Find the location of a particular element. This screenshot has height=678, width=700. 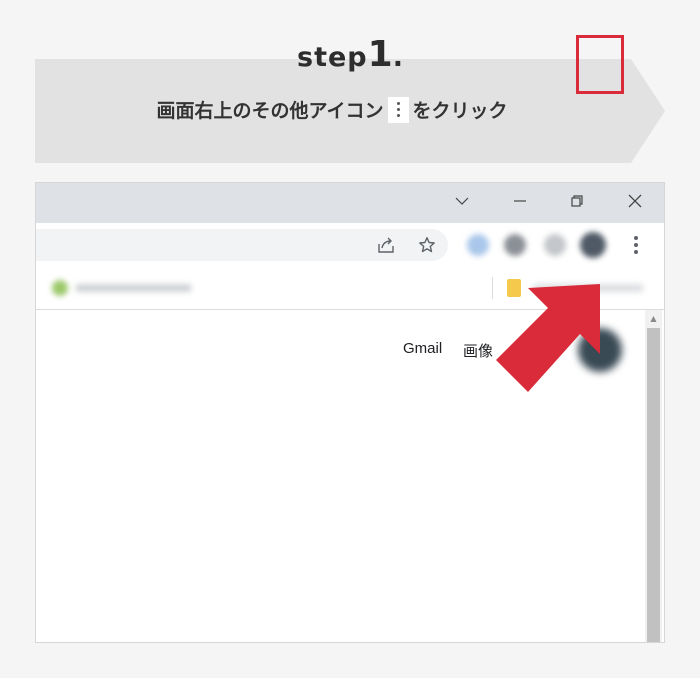

bookmark-star-button is located at coordinates (427, 245).